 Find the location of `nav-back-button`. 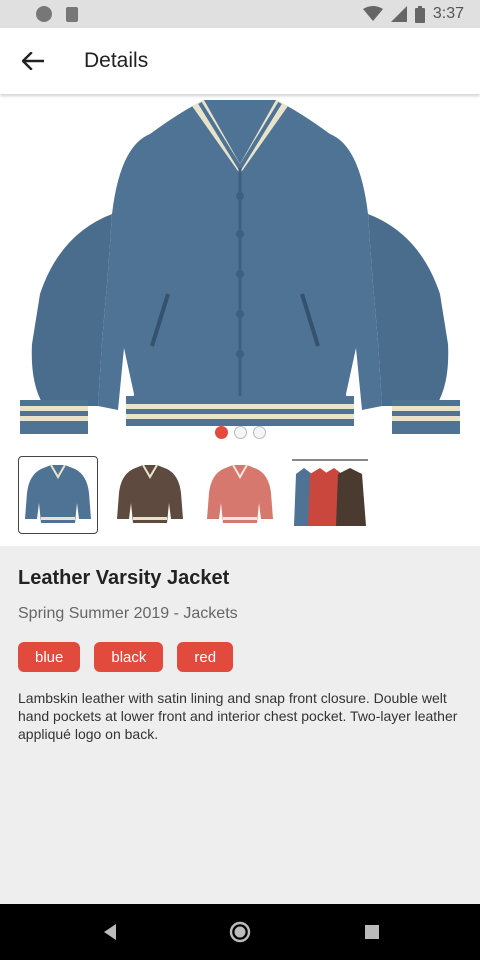

nav-back-button is located at coordinates (110, 932).